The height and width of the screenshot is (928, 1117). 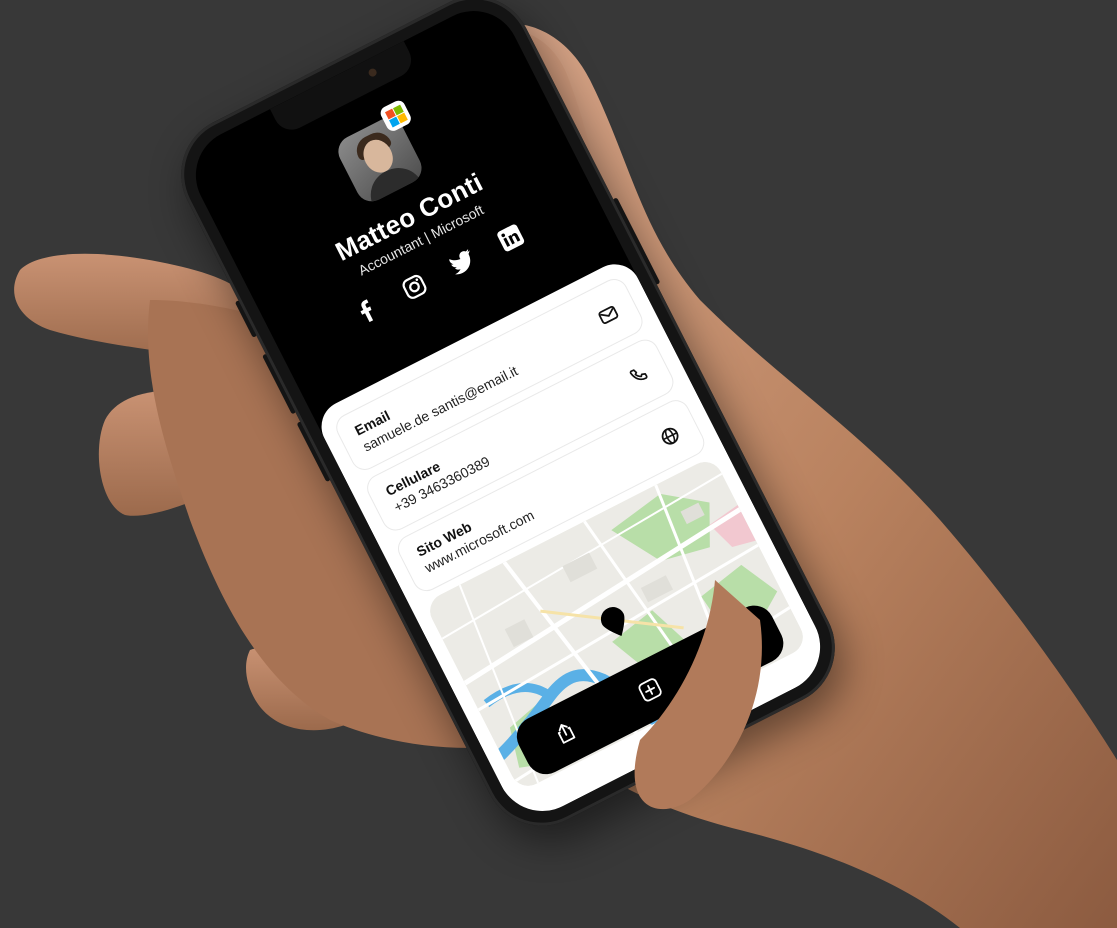 I want to click on add-contact-button, so click(x=650, y=689).